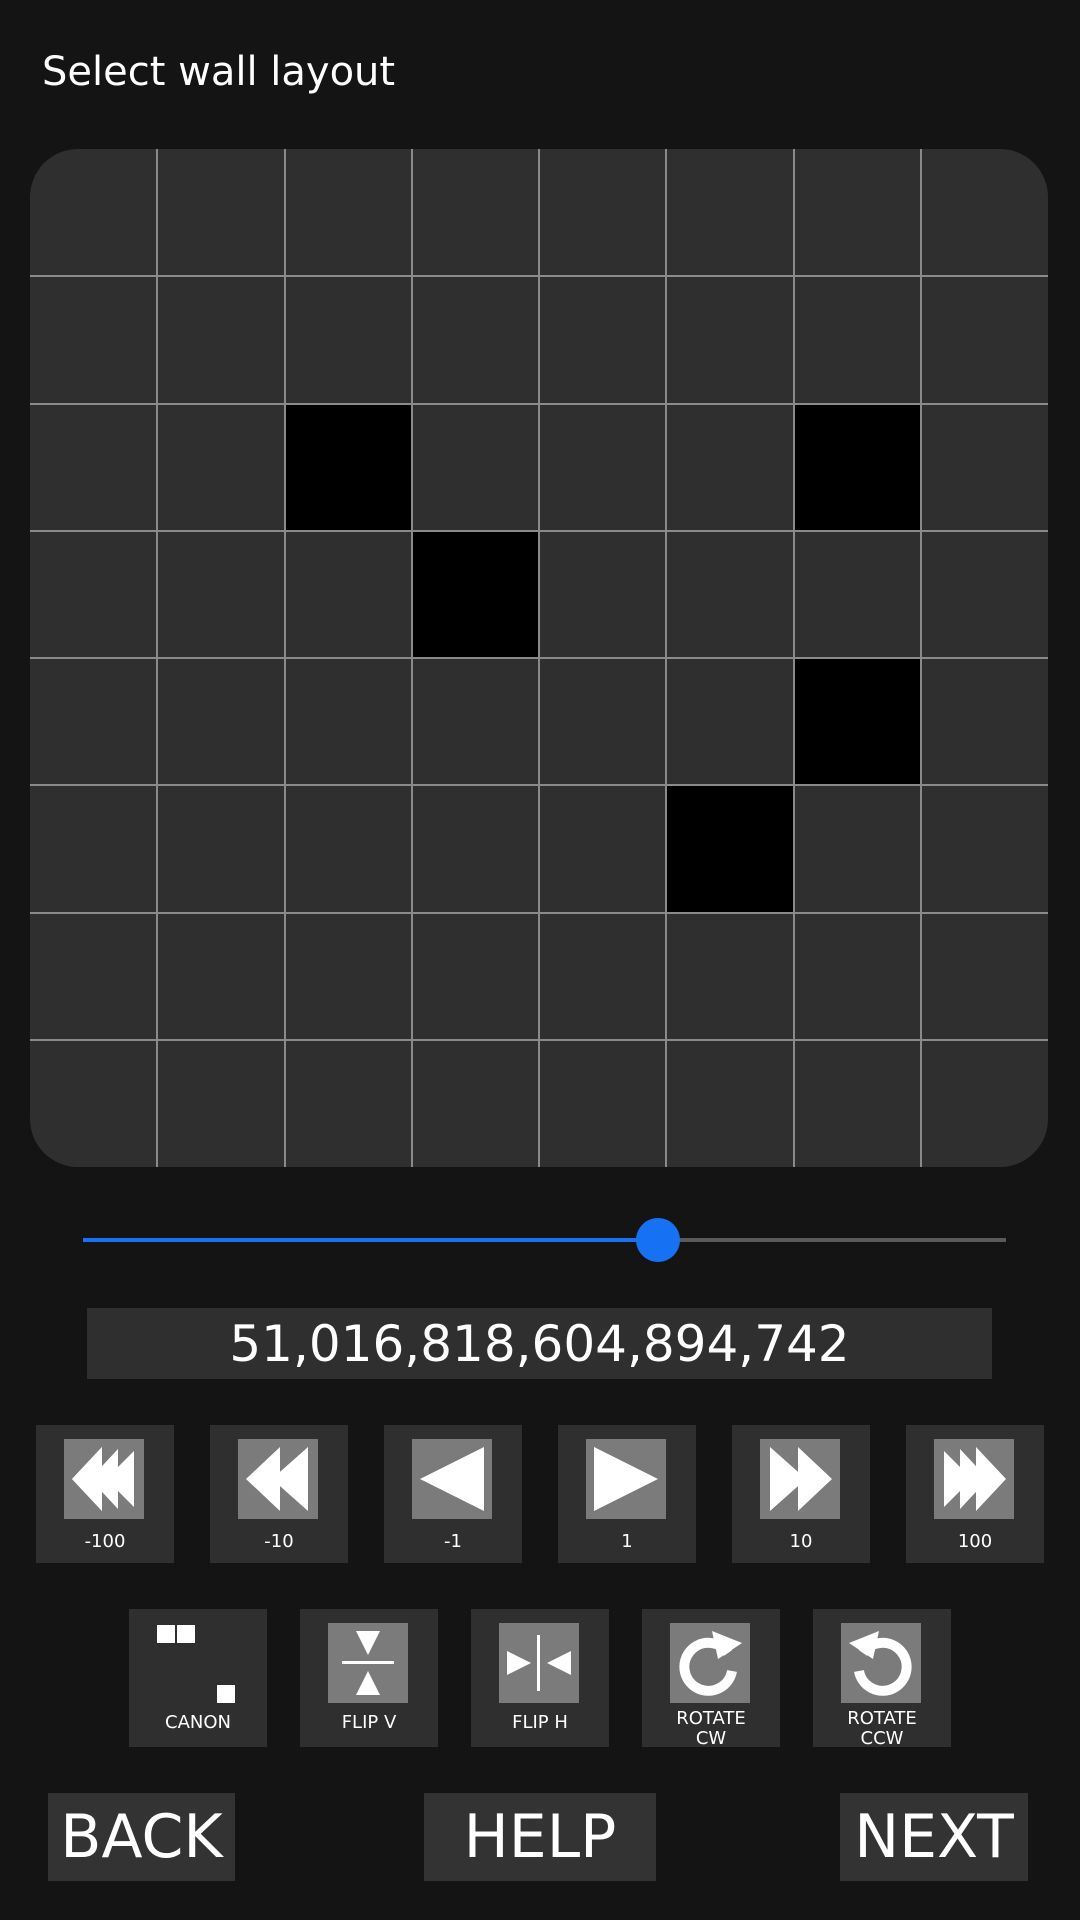 The width and height of the screenshot is (1080, 1920). I want to click on slider-fill, so click(371, 1240).